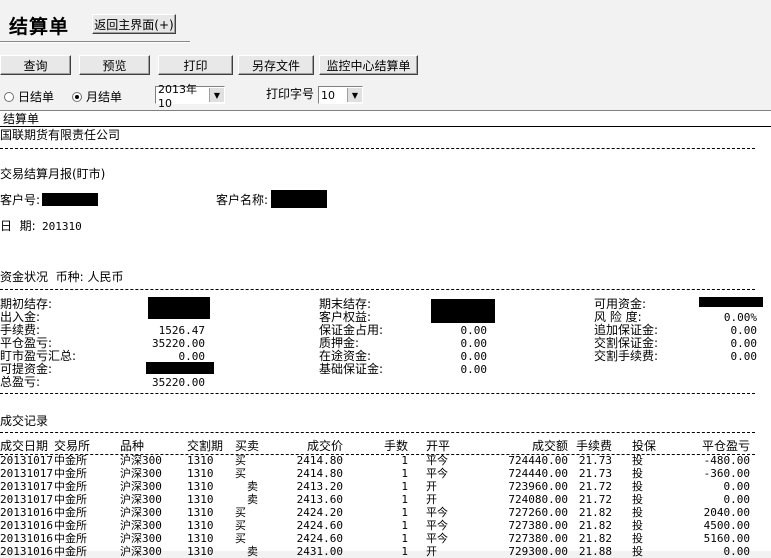 The image size is (771, 558). Describe the element at coordinates (368, 65) in the screenshot. I see `monitor-center-button: 监控中心结算单` at that location.